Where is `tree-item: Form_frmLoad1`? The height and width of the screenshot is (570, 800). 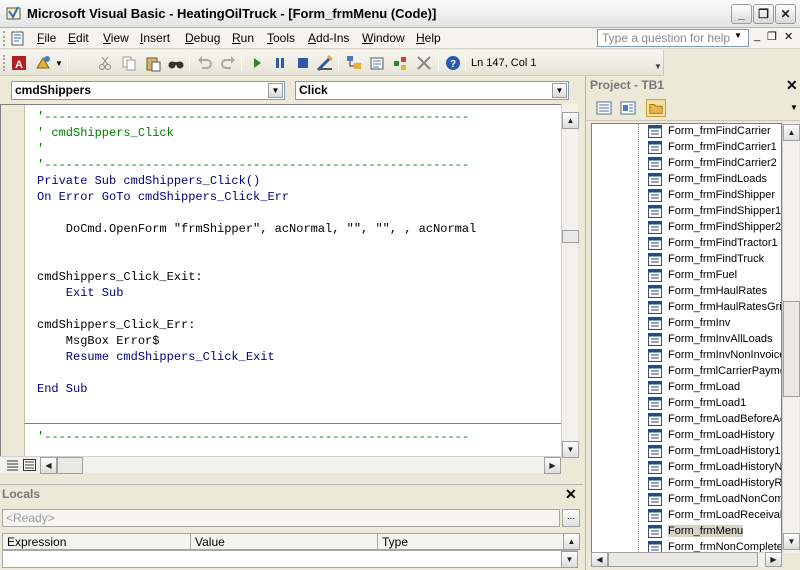
tree-item: Form_frmLoad1 is located at coordinates (714, 404).